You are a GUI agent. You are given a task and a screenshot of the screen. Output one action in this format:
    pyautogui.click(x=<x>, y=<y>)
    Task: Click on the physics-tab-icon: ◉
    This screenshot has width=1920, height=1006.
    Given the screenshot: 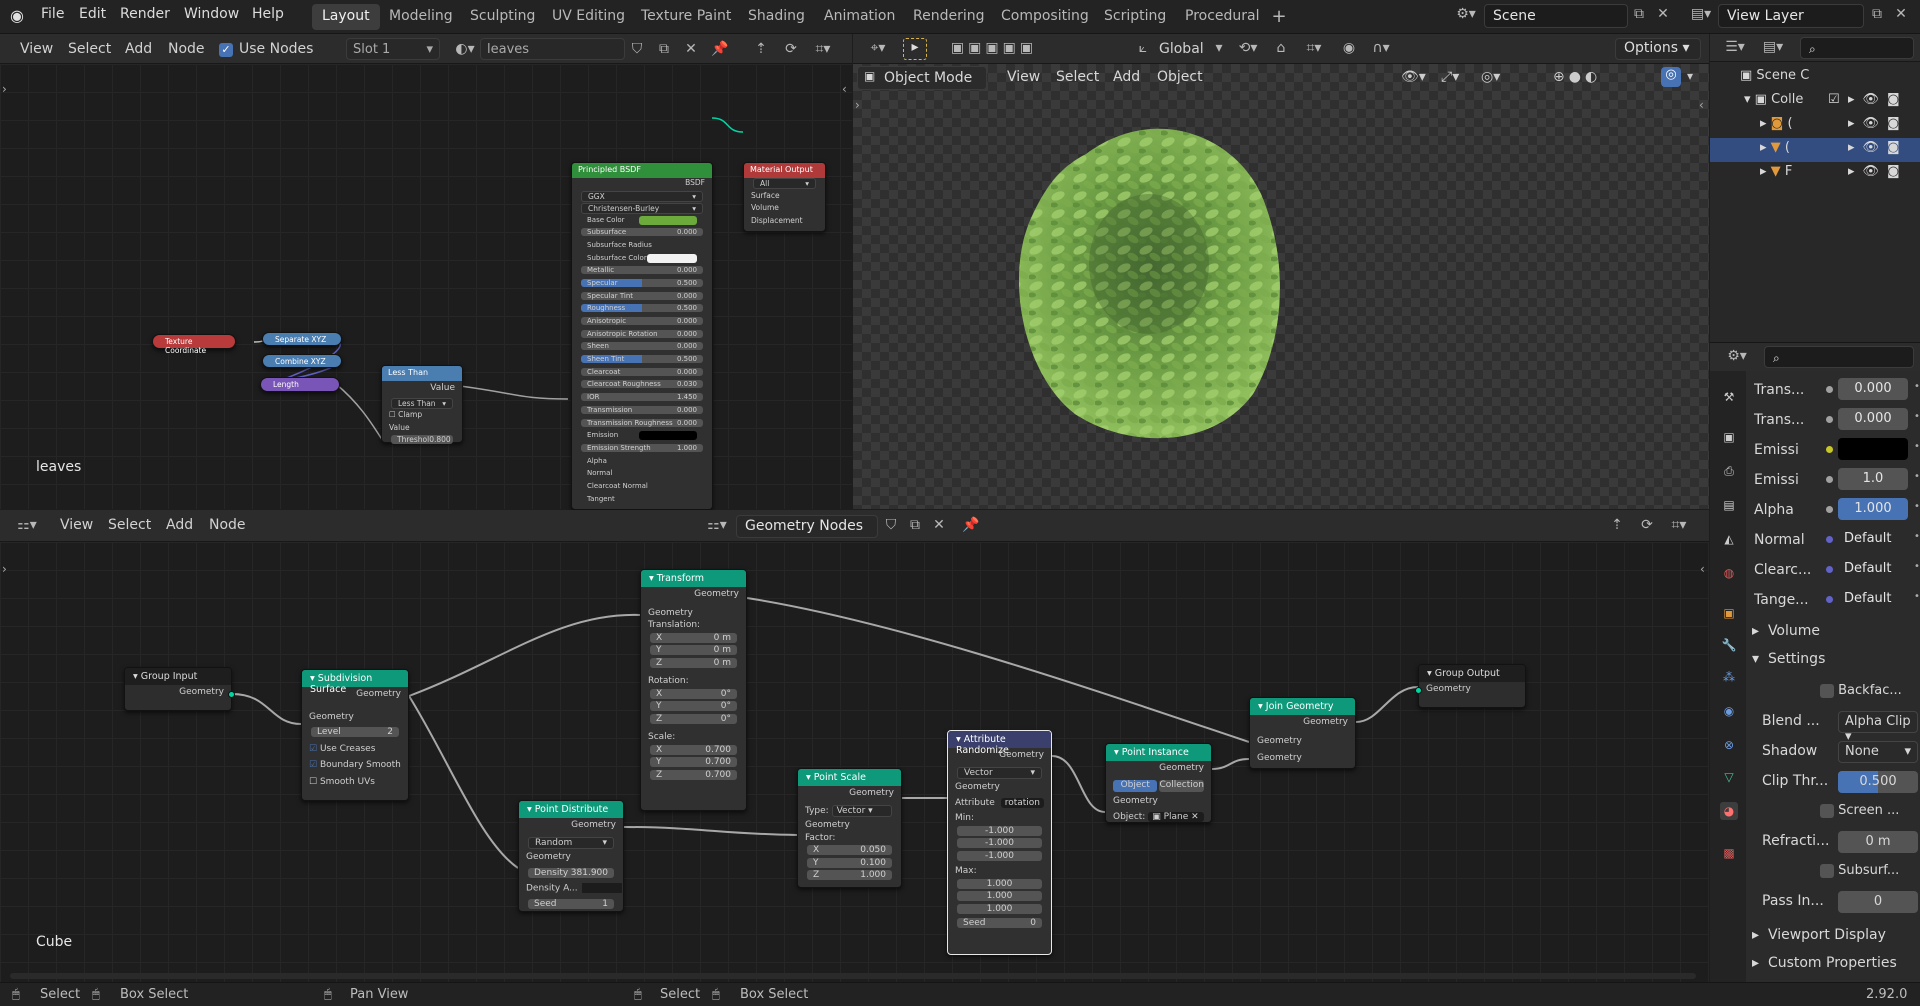 What is the action you would take?
    pyautogui.click(x=1729, y=711)
    